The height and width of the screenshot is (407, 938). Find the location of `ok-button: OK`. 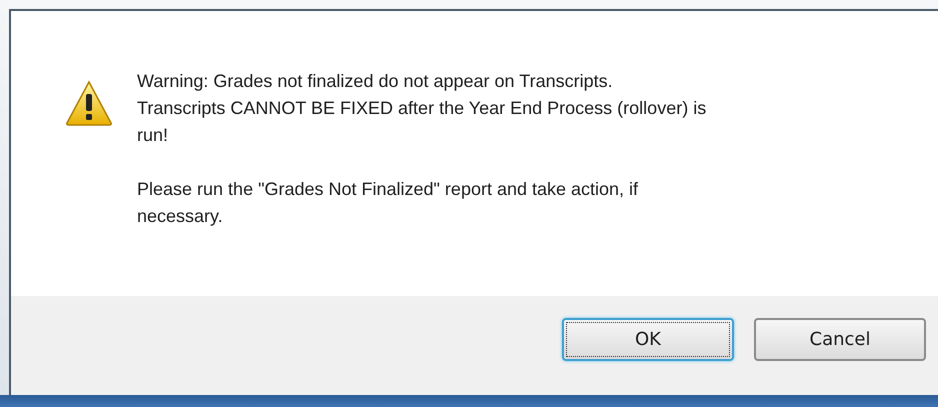

ok-button: OK is located at coordinates (648, 339).